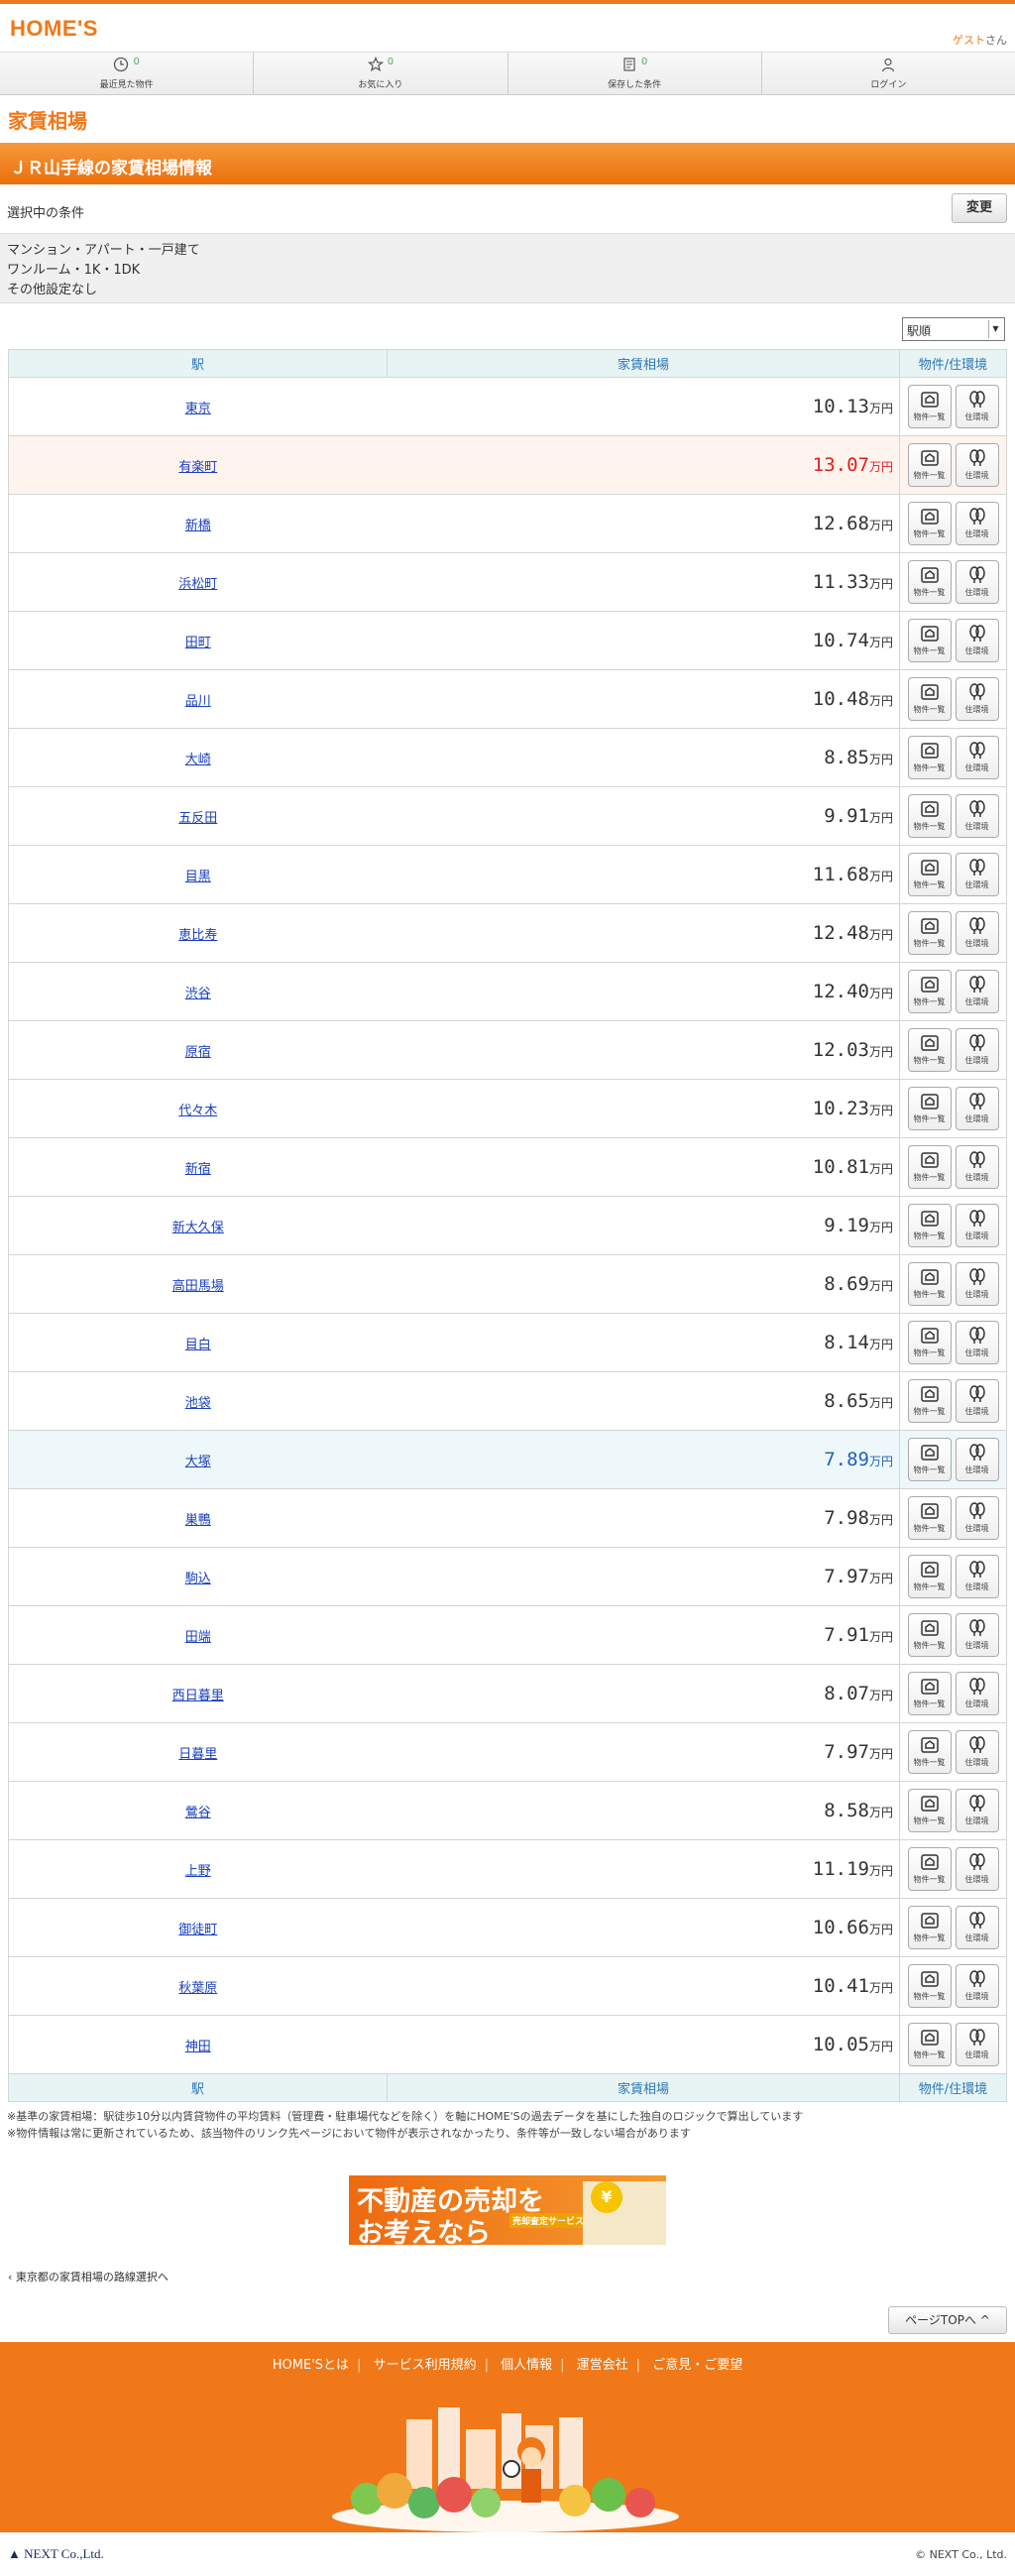 The height and width of the screenshot is (2576, 1015). What do you see at coordinates (198, 1638) in the screenshot?
I see `station-link: 田端` at bounding box center [198, 1638].